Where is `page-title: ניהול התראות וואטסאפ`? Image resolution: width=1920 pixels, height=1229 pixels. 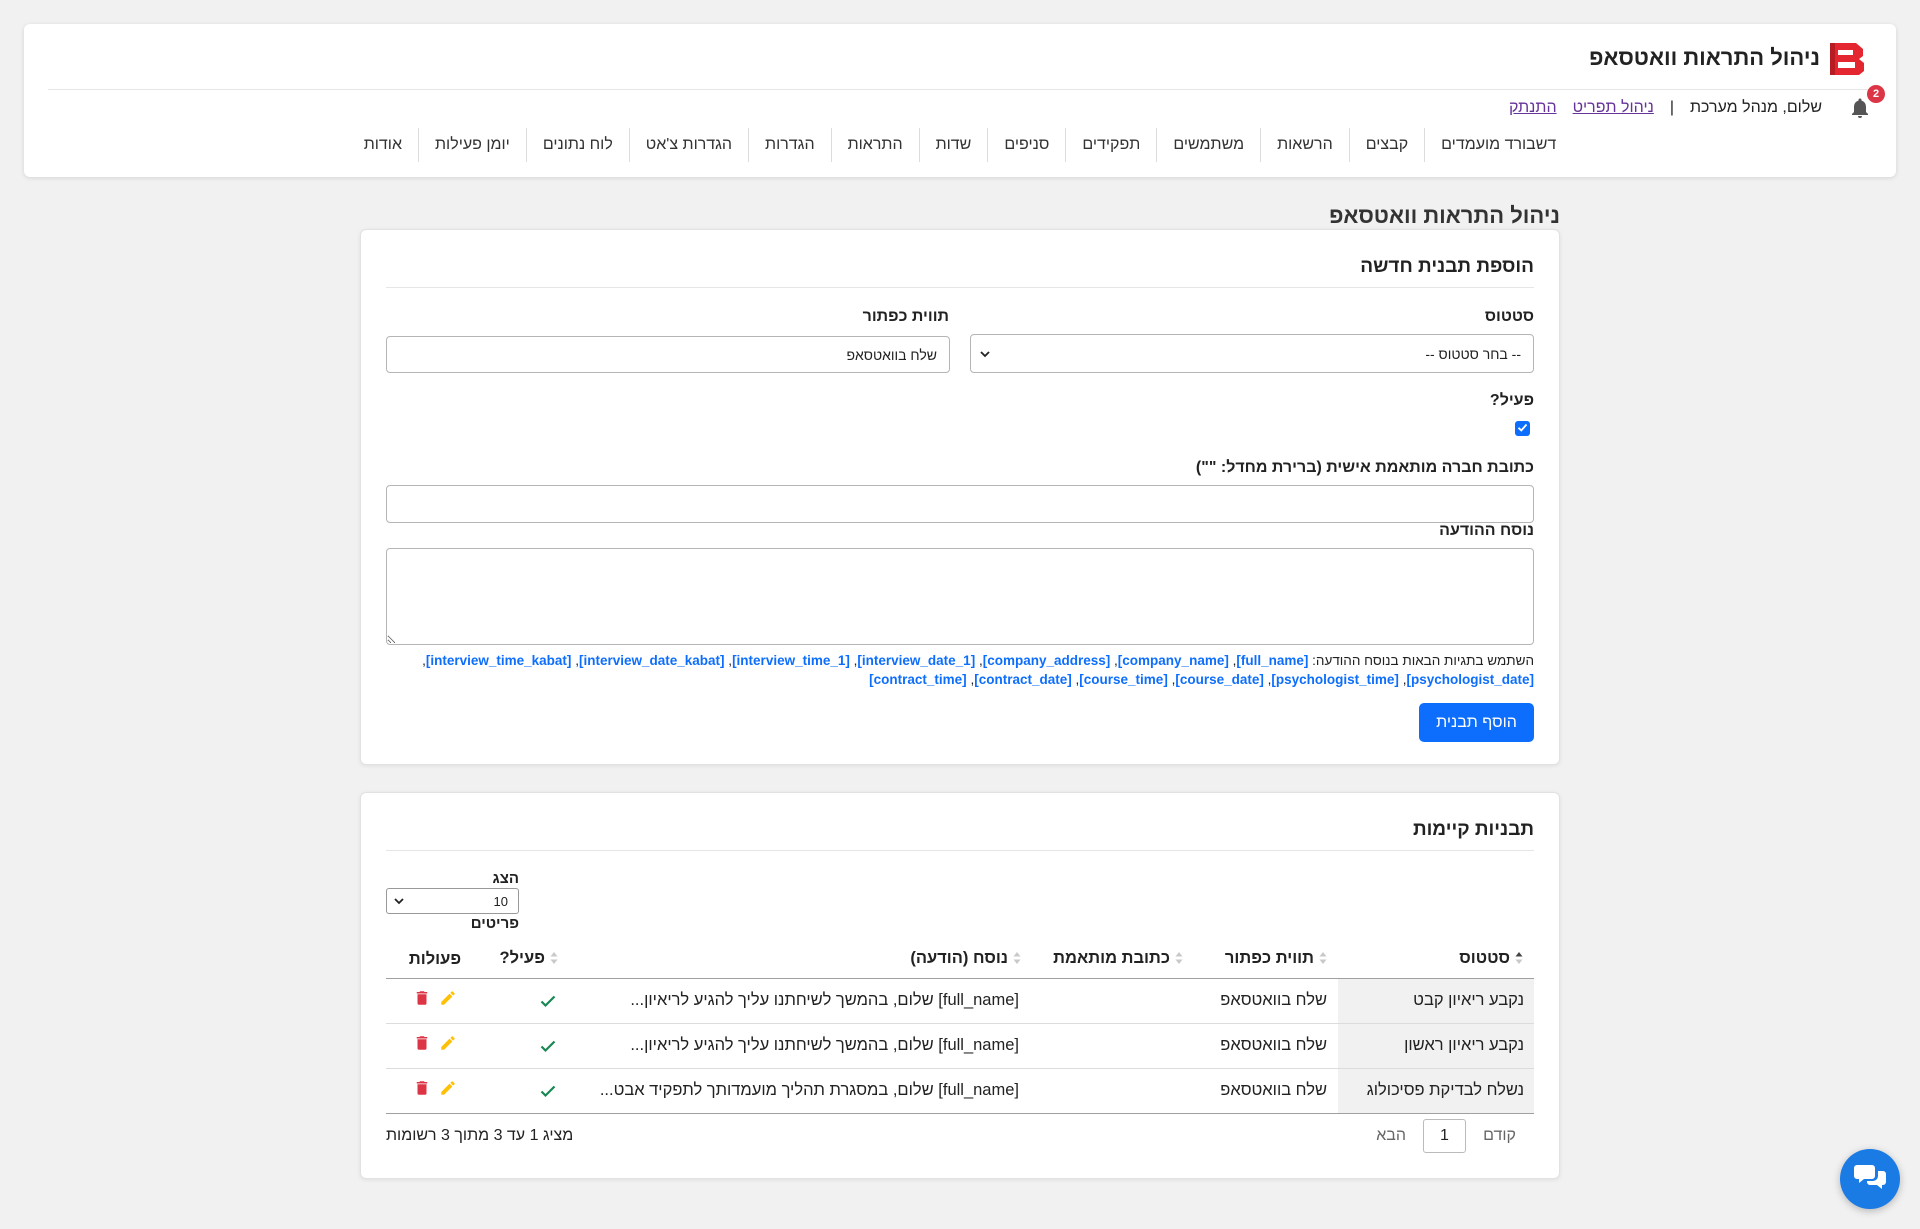
page-title: ניהול התראות וואטסאפ is located at coordinates (1444, 215).